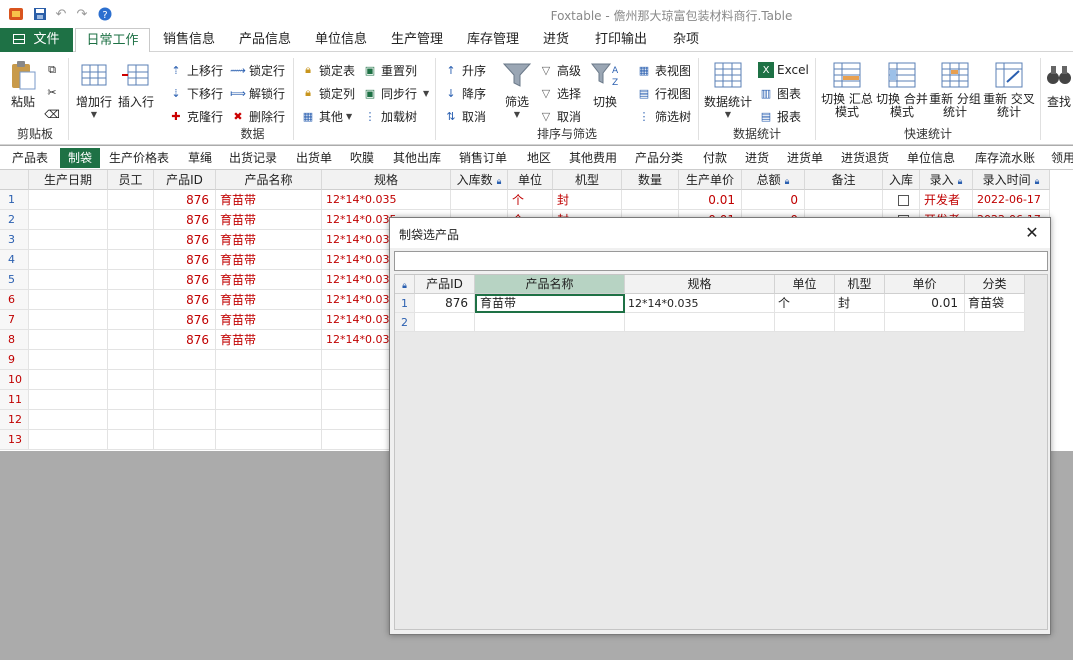  Describe the element at coordinates (327, 70) in the screenshot. I see `lock-table-button: 🔒︎ 锁定表` at that location.